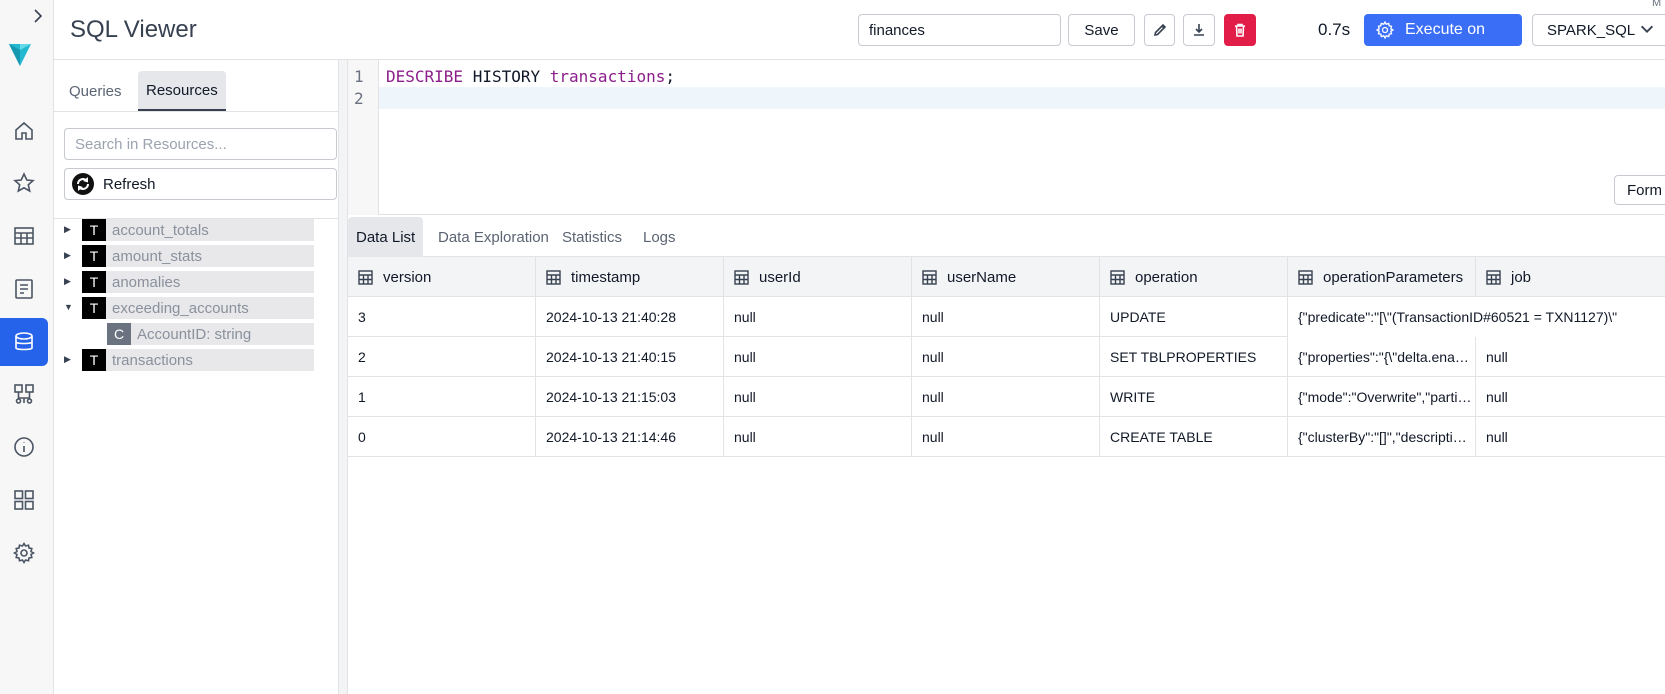  Describe the element at coordinates (1385, 397) in the screenshot. I see `cell-text: {"mode":"Overwrite","partitionBy":"[]"}` at that location.